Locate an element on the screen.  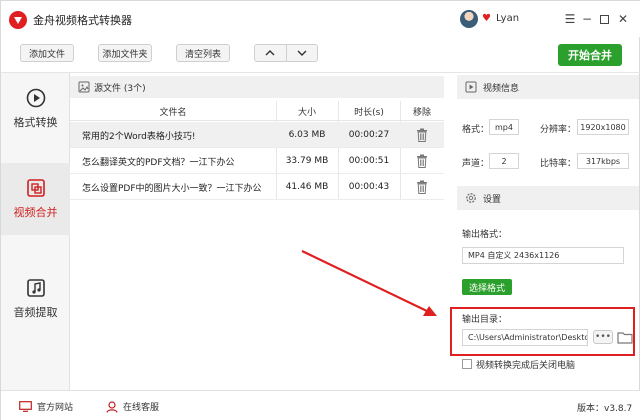
user-name: Lyan is located at coordinates (507, 18).